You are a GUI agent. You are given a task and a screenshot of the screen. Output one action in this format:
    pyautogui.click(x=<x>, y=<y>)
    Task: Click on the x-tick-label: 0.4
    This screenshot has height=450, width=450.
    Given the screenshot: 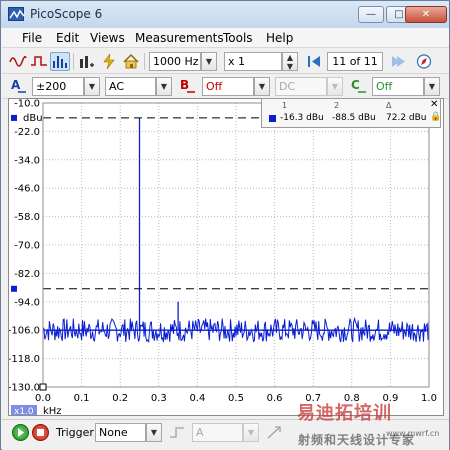 What is the action you would take?
    pyautogui.click(x=197, y=398)
    